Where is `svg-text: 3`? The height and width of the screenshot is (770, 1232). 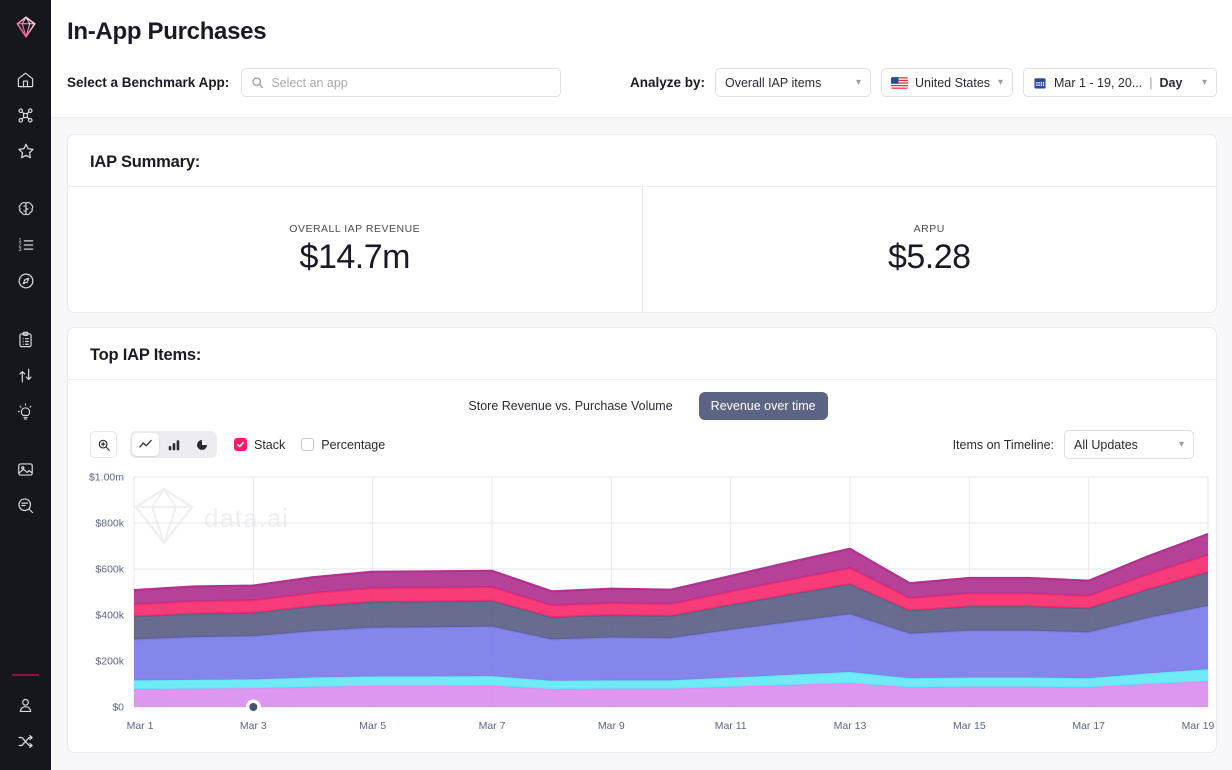 svg-text: 3 is located at coordinates (19, 250).